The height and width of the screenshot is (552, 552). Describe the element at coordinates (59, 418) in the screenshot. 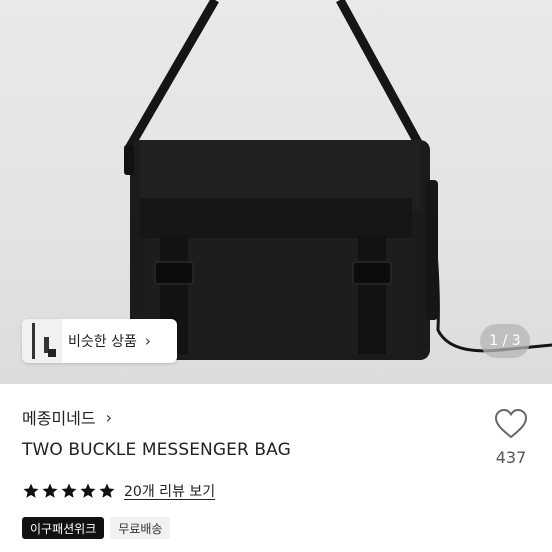

I see `brand-name: 메종미네드` at that location.